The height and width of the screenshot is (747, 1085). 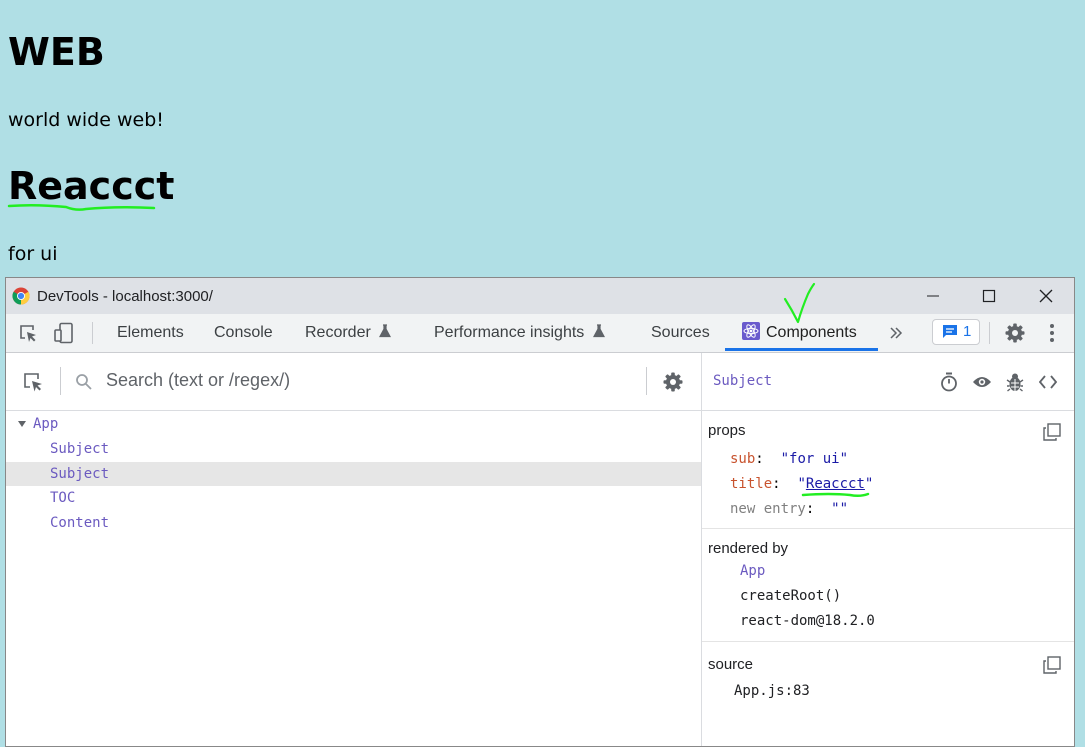 What do you see at coordinates (540, 296) in the screenshot?
I see `window-titlebar: DevTools - localhost:3000/` at bounding box center [540, 296].